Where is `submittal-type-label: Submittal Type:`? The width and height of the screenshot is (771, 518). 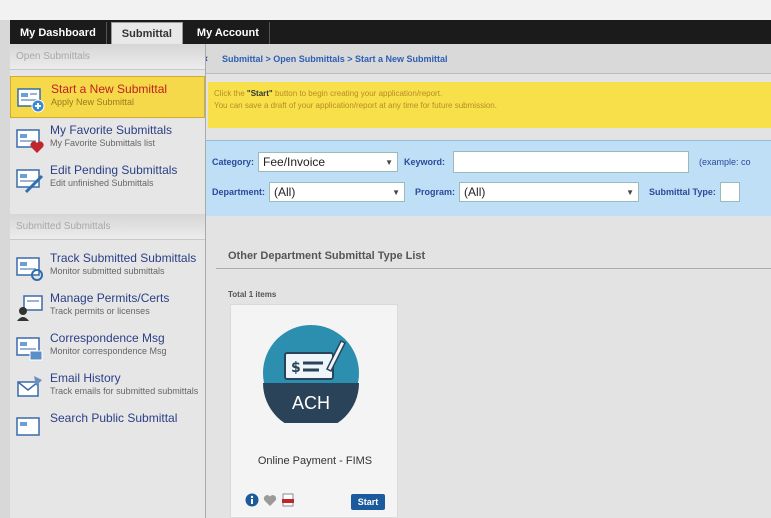 submittal-type-label: Submittal Type: is located at coordinates (682, 192).